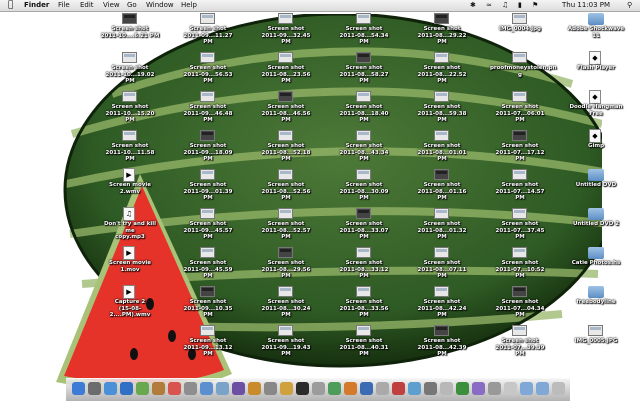  I want to click on menu-edit: Edit, so click(87, 5).